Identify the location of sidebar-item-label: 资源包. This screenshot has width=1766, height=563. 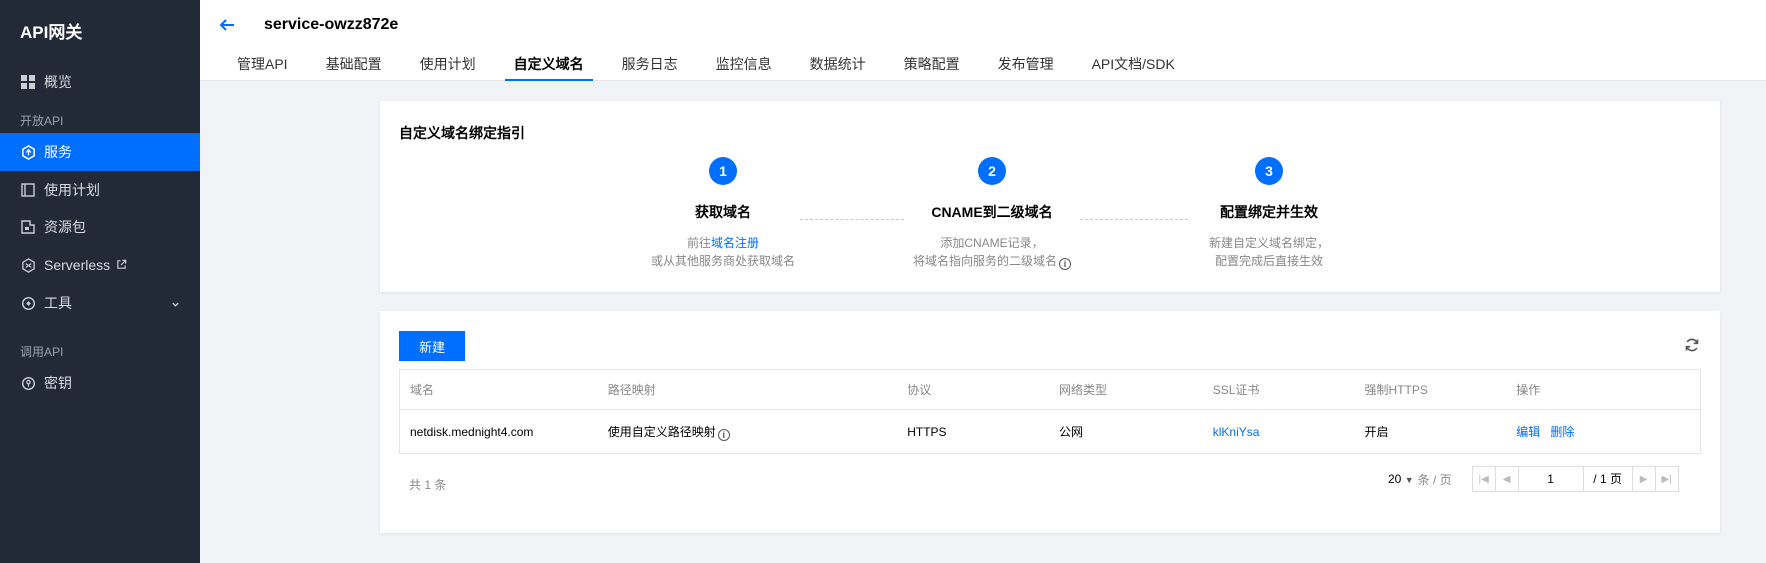
(65, 227).